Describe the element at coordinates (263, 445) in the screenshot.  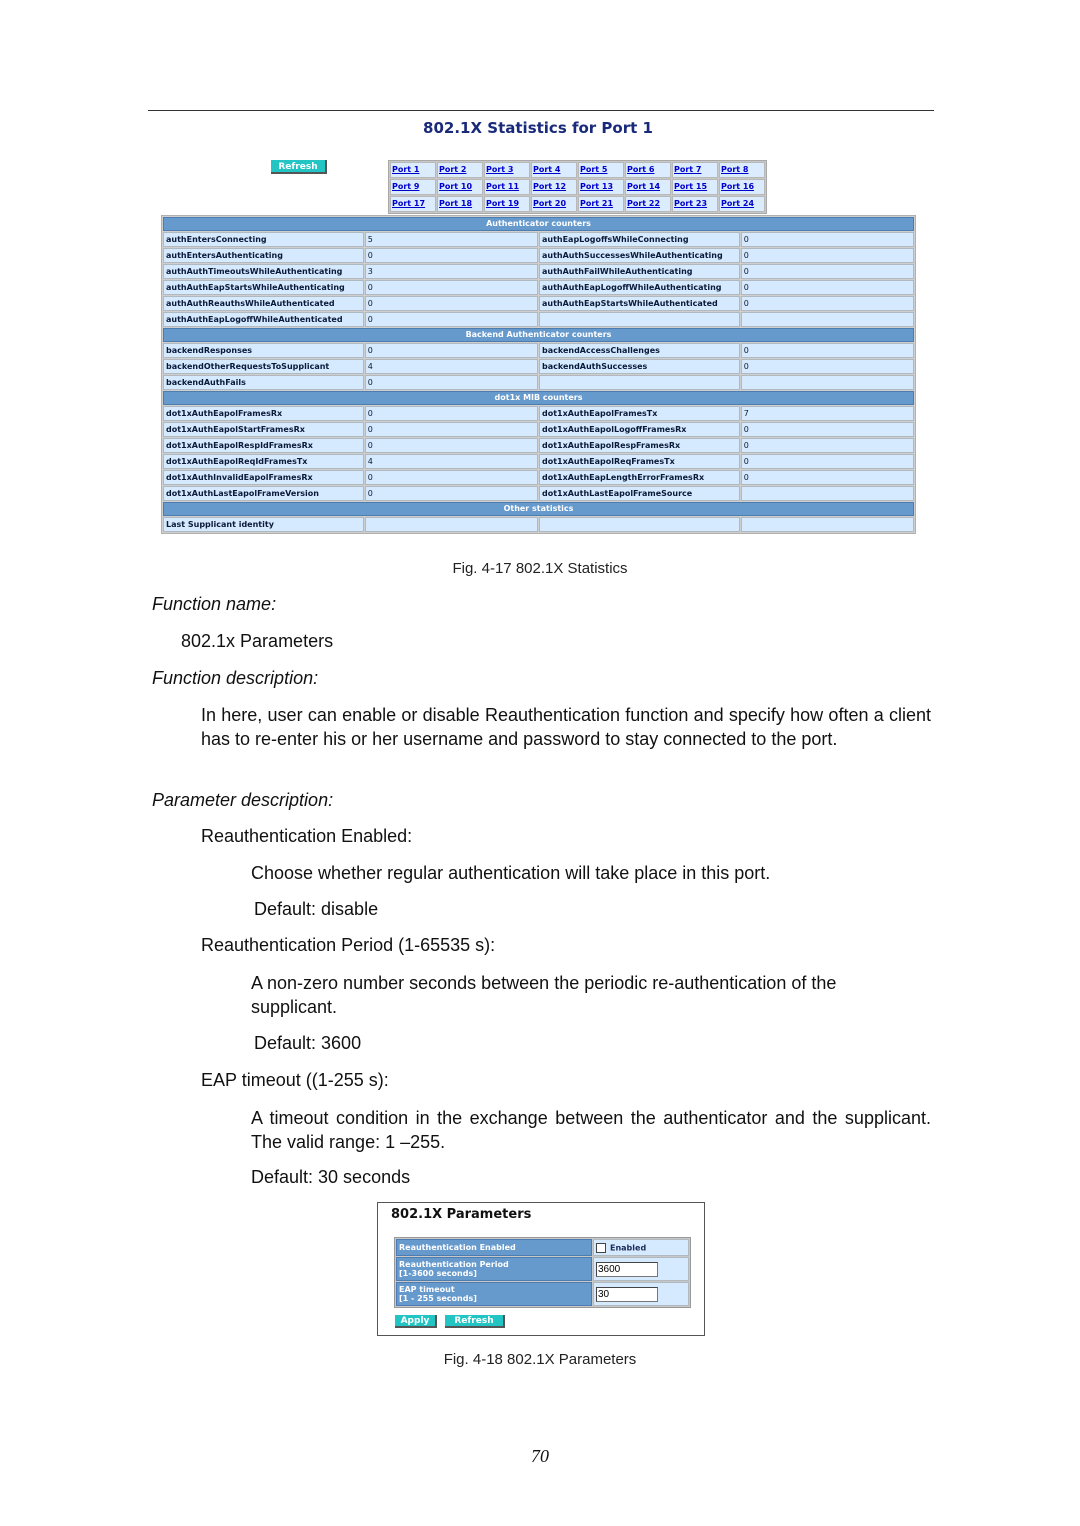
I see `stat-label: dot1xAuthEapolRespIdFramesRx` at that location.